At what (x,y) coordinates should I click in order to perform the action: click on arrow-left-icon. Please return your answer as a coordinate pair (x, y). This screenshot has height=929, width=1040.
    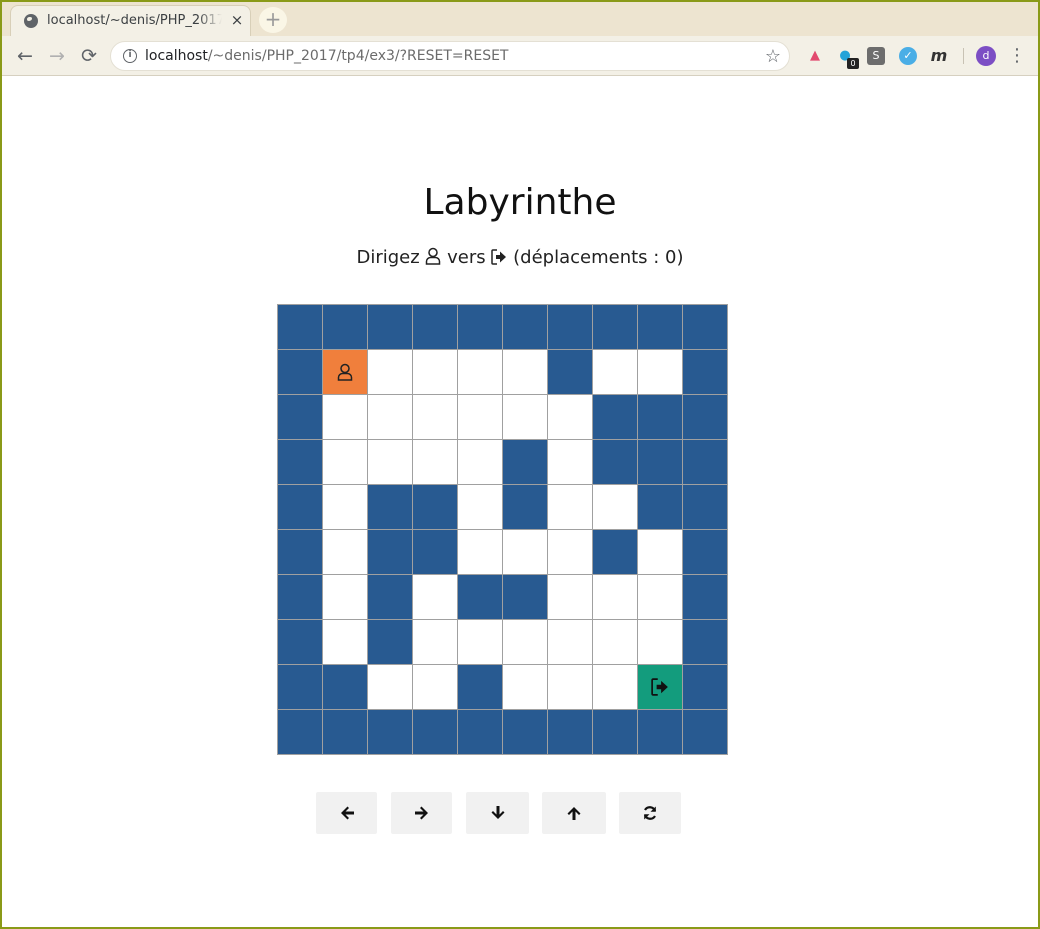
    Looking at the image, I should click on (347, 813).